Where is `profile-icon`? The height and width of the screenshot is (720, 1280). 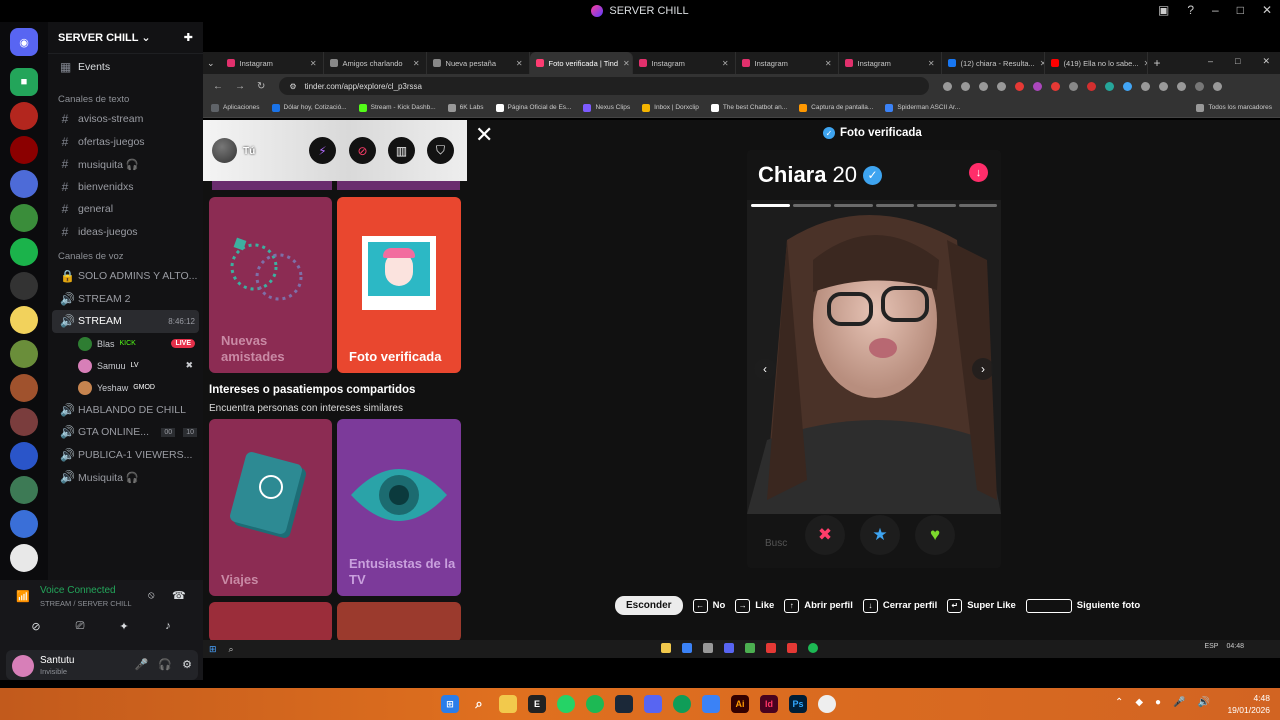
profile-icon is located at coordinates (1200, 86).